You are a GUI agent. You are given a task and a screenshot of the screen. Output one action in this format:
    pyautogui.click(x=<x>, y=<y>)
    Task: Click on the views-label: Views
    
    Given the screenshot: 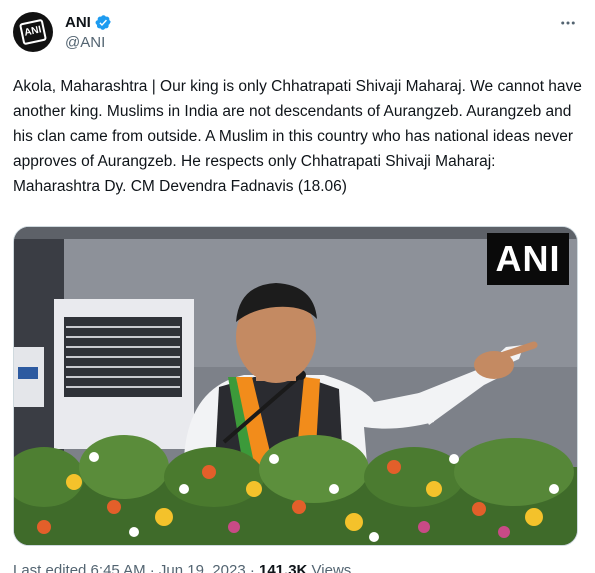 What is the action you would take?
    pyautogui.click(x=331, y=567)
    